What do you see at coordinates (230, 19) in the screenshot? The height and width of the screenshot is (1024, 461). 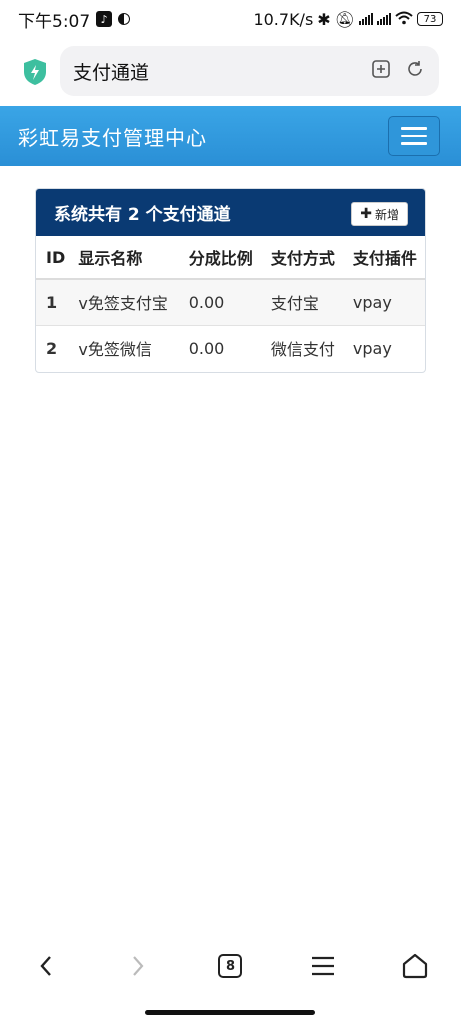 I see `status-bar: 下午5:07 ♪ 10.7K/s ✱ 🔕︎ 73` at bounding box center [230, 19].